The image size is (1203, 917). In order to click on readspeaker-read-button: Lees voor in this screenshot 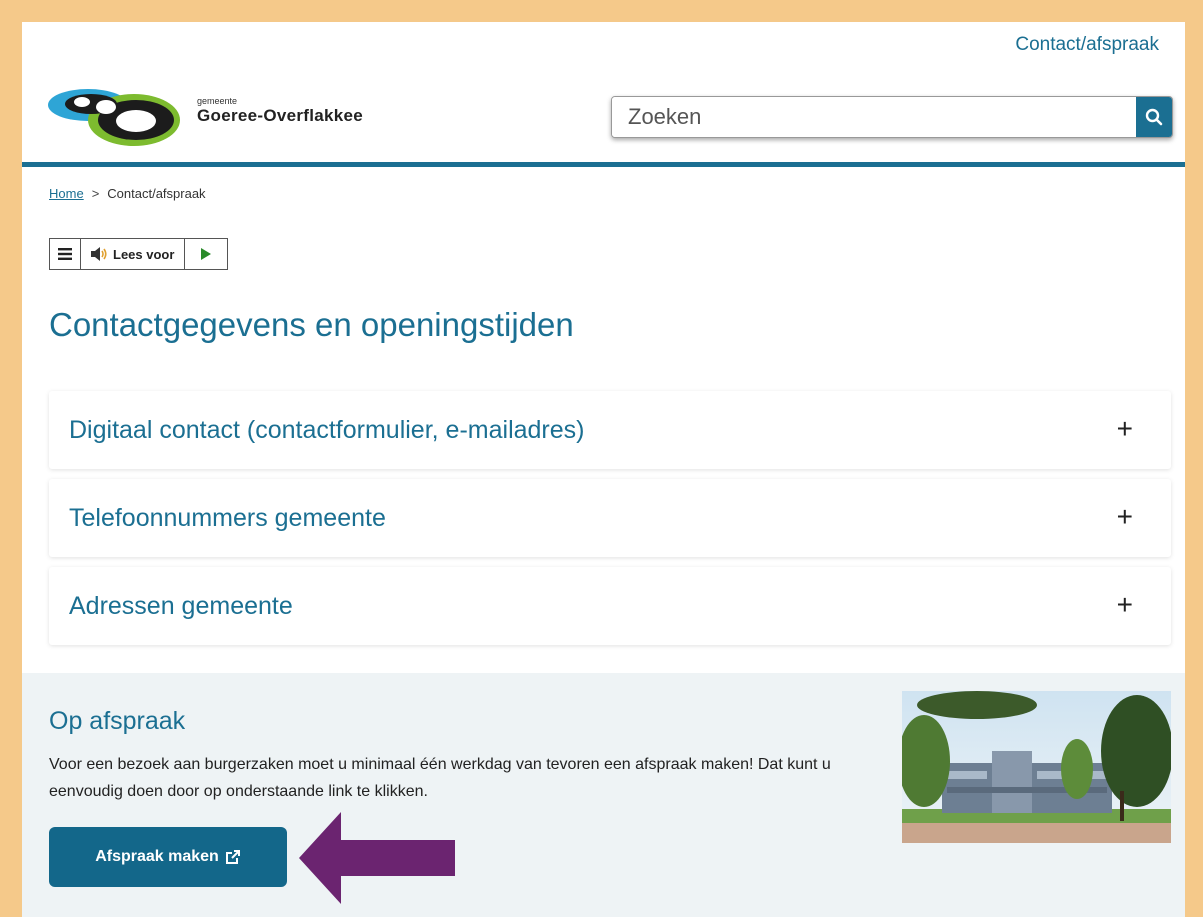, I will do `click(133, 254)`.